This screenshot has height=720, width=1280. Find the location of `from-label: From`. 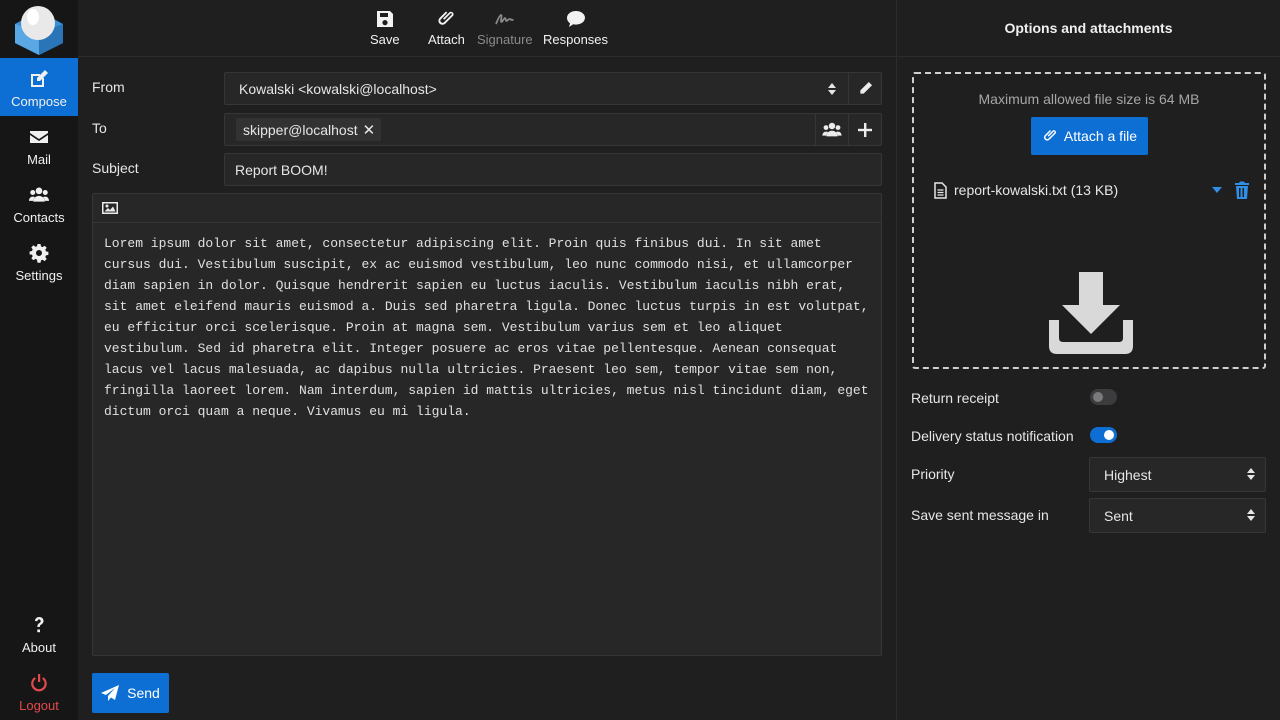

from-label: From is located at coordinates (108, 87).